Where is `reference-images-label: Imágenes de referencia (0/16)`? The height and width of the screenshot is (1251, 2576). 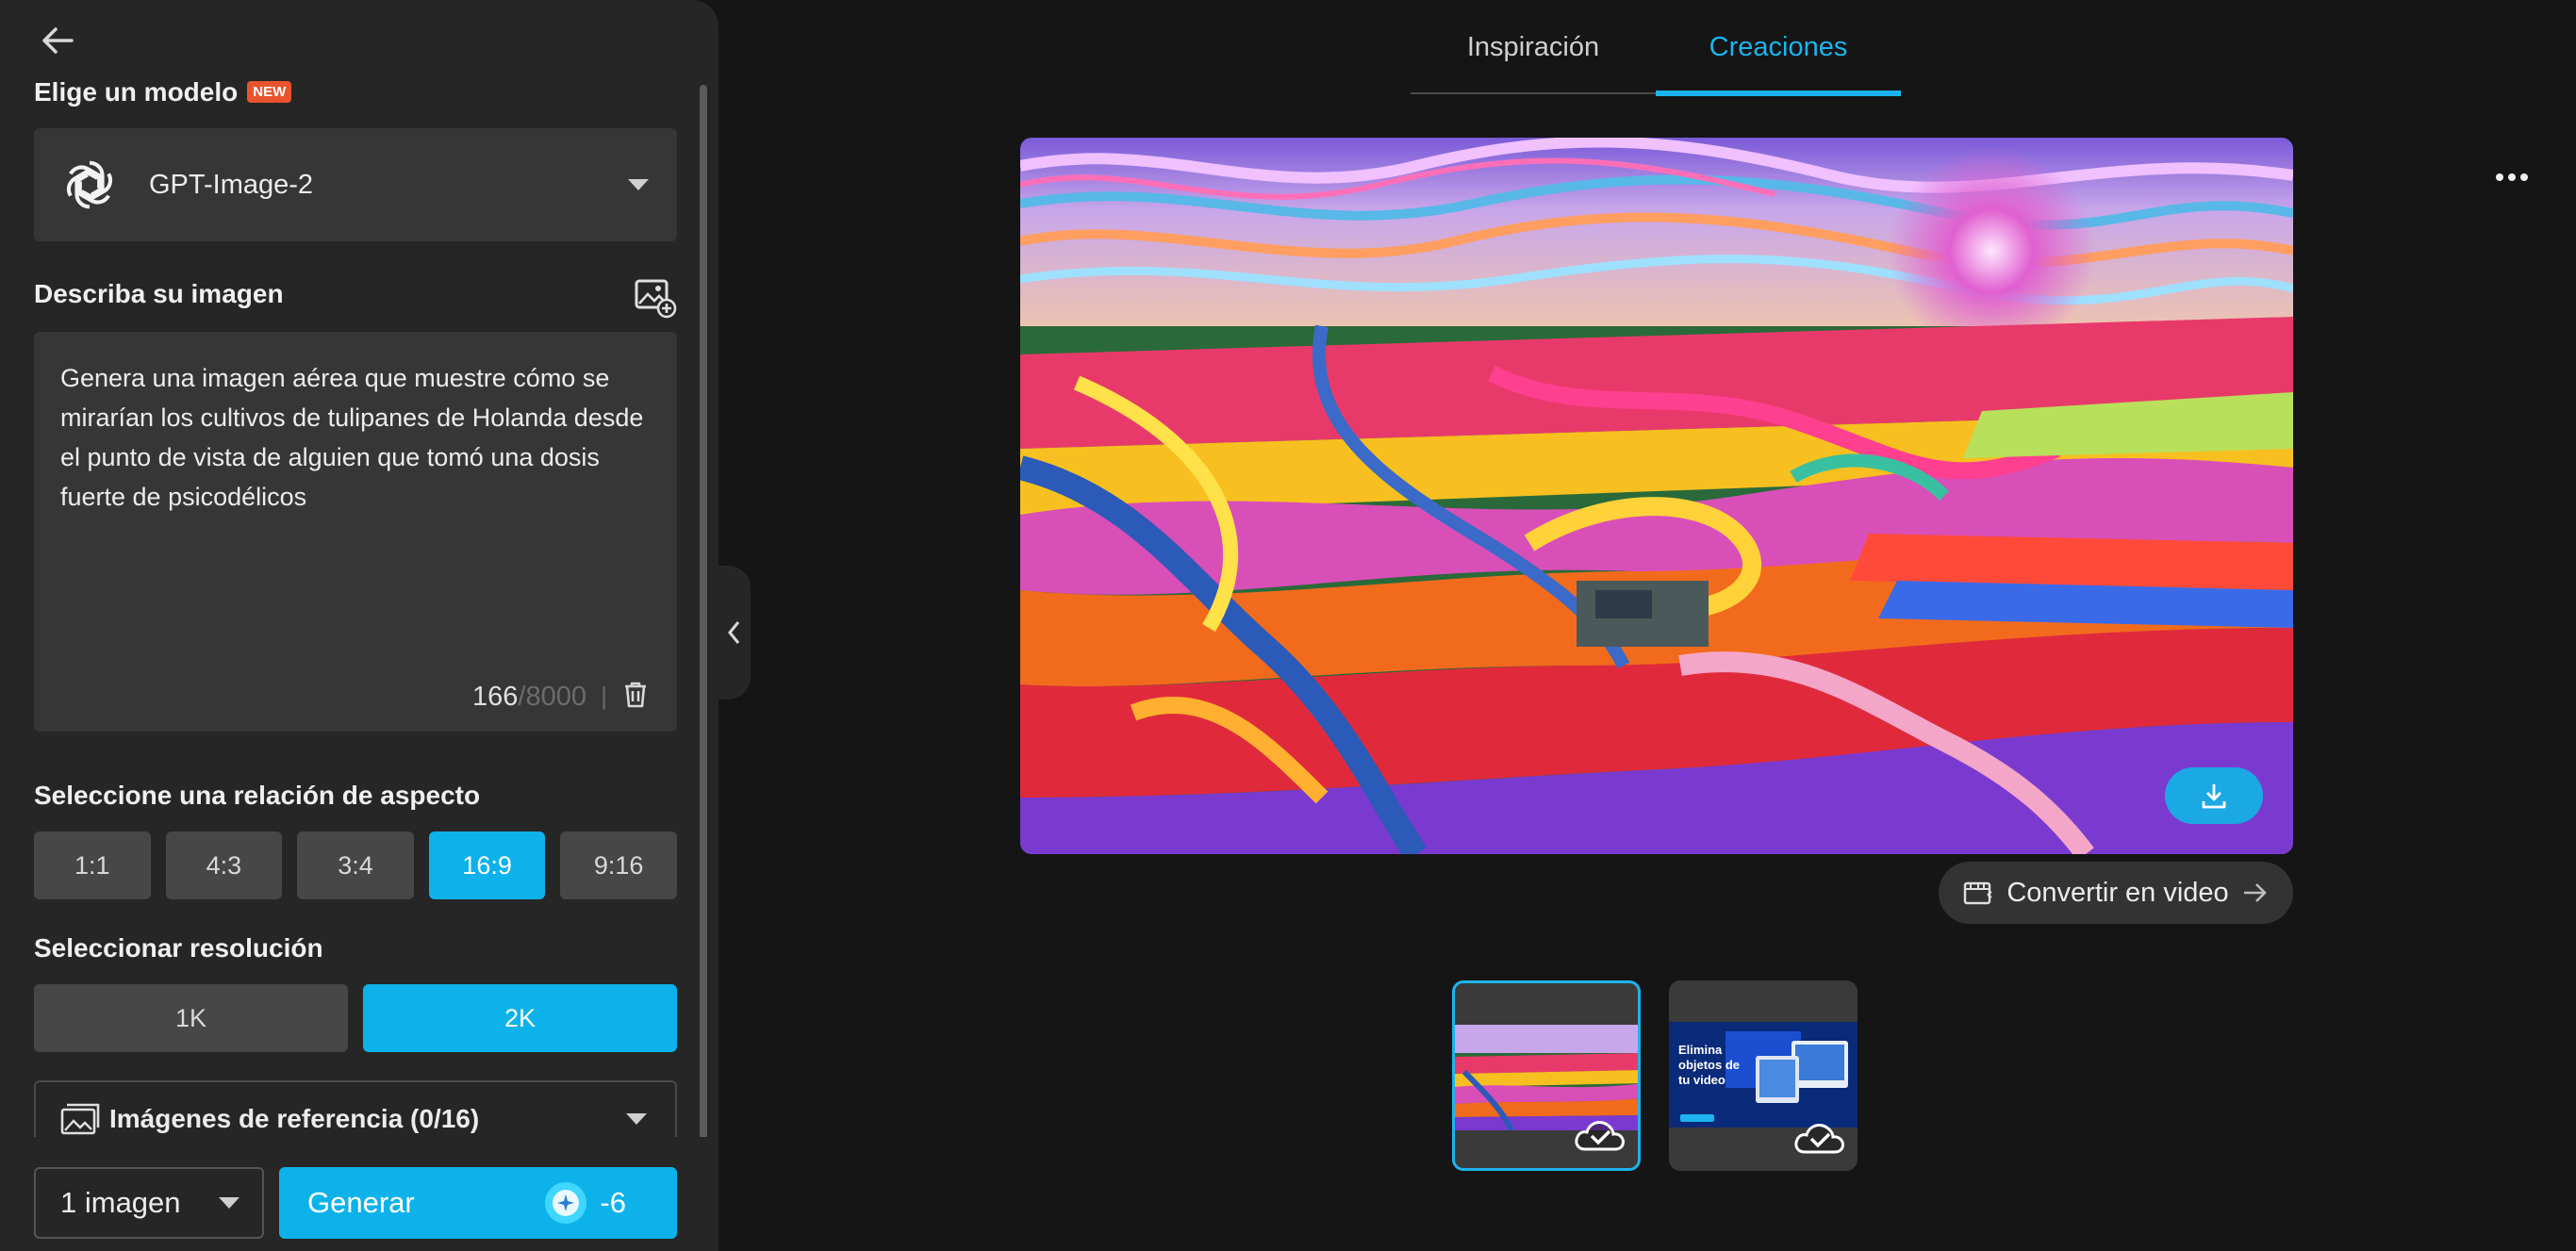 reference-images-label: Imágenes de referencia (0/16) is located at coordinates (294, 1118).